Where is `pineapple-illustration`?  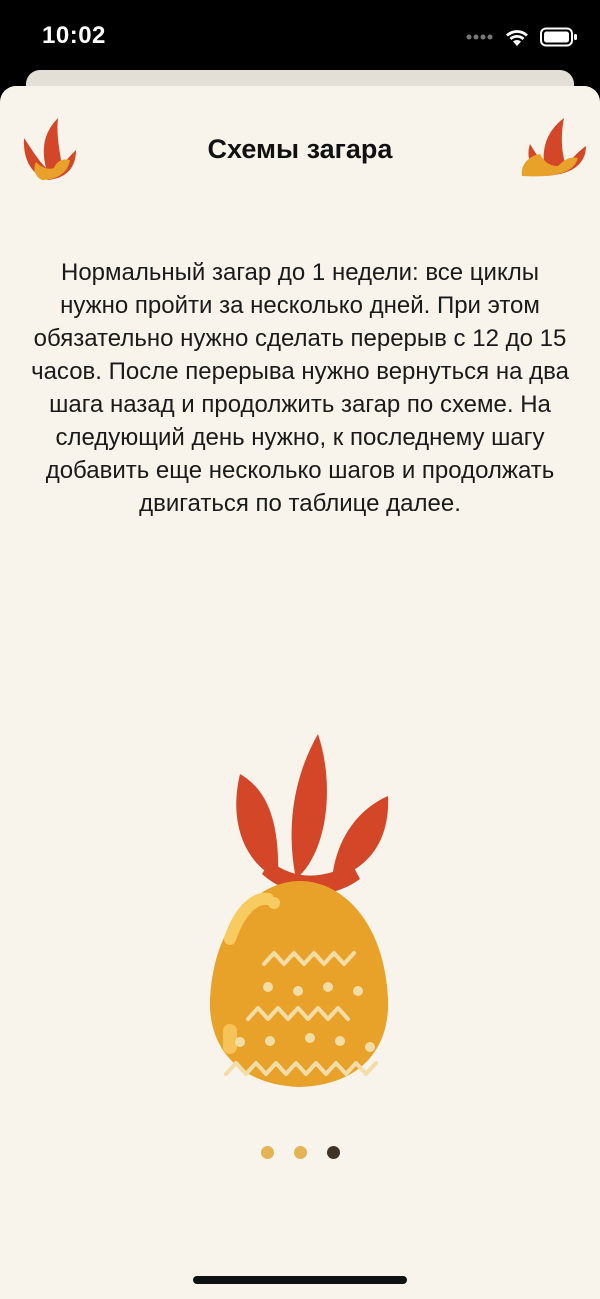
pineapple-illustration is located at coordinates (299, 910).